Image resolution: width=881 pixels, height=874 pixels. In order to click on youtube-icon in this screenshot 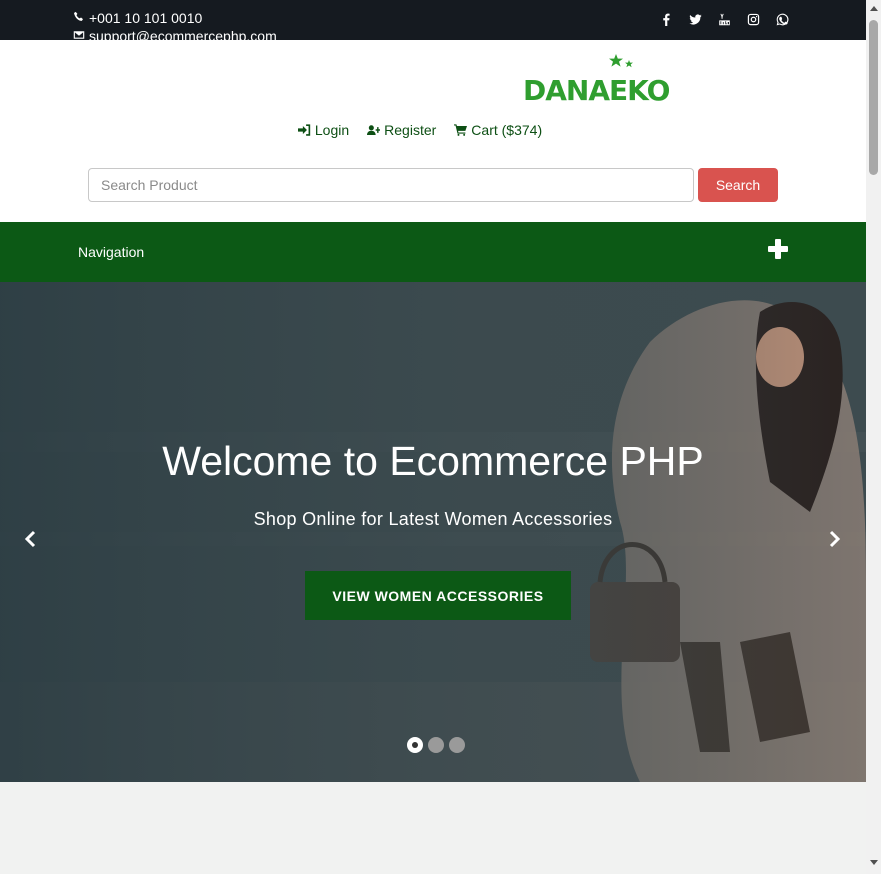, I will do `click(724, 19)`.